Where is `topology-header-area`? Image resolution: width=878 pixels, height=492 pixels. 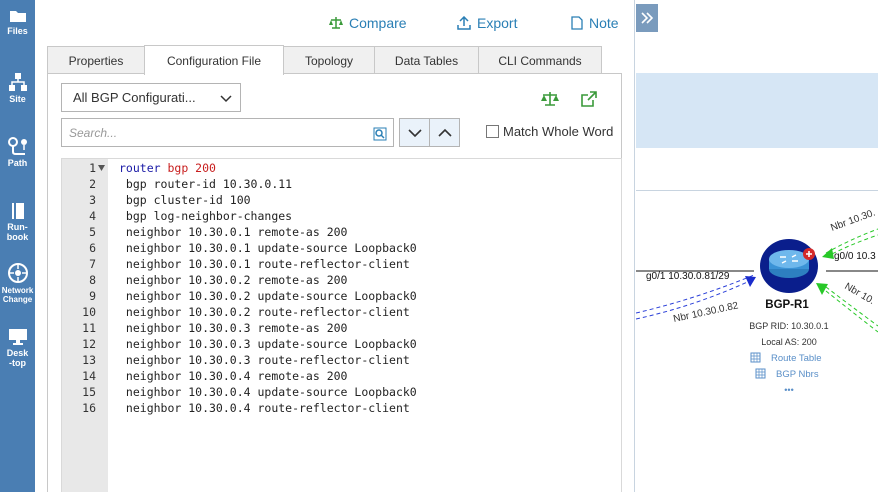 topology-header-area is located at coordinates (757, 110).